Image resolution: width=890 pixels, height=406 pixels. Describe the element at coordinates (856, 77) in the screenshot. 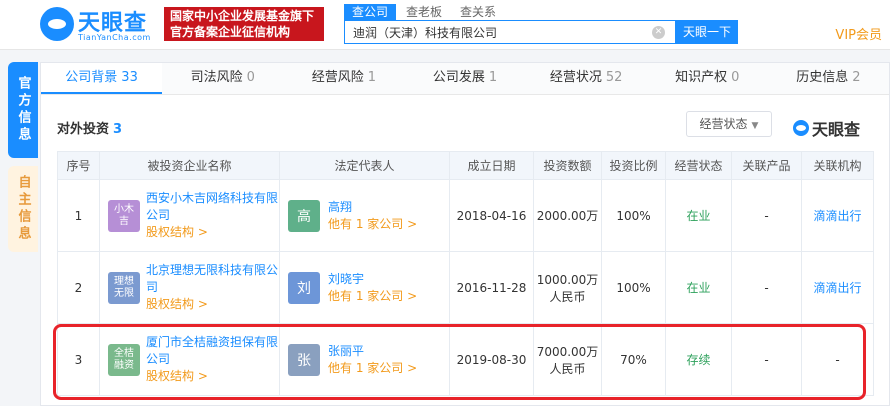

I see `tab-count: 2` at that location.